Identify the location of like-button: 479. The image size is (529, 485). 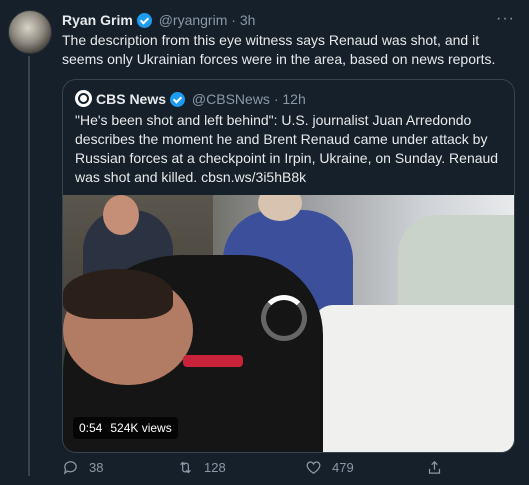
(329, 467).